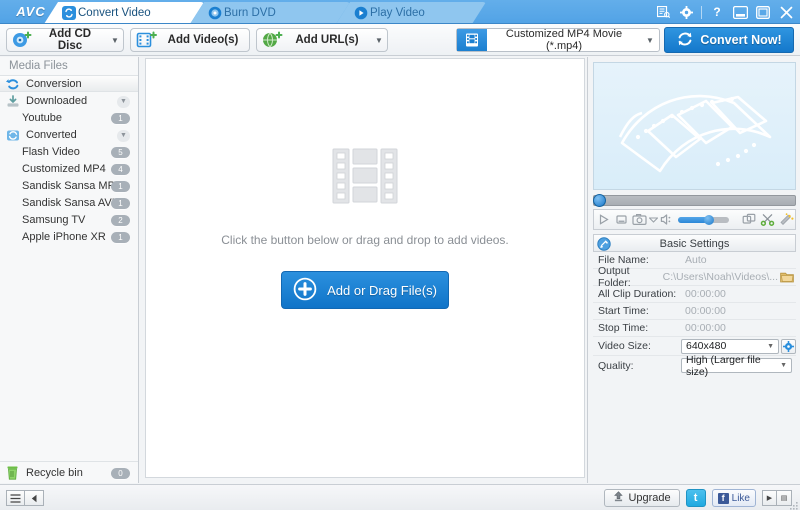 This screenshot has height=510, width=800. What do you see at coordinates (738, 328) in the screenshot?
I see `stop-time-field: 00:00:00` at bounding box center [738, 328].